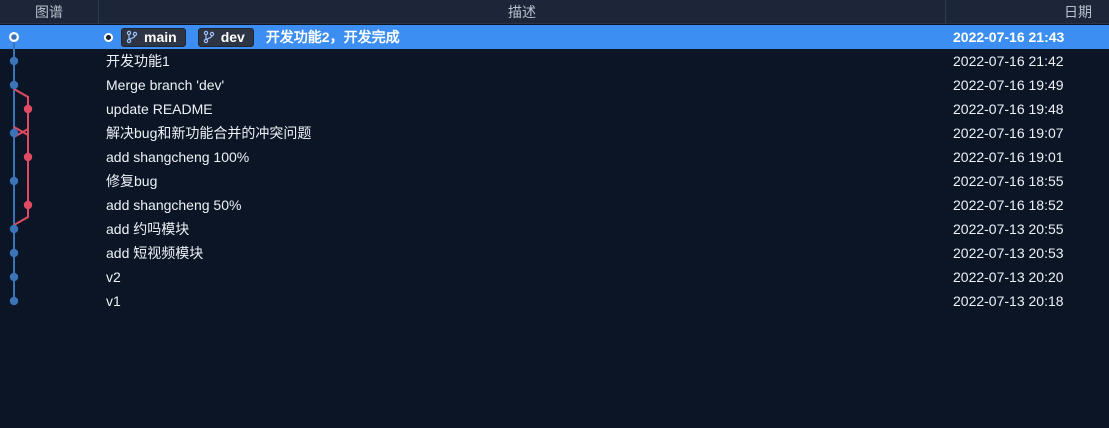 This screenshot has height=428, width=1109. I want to click on commit-description: add shangcheng 100%, so click(177, 157).